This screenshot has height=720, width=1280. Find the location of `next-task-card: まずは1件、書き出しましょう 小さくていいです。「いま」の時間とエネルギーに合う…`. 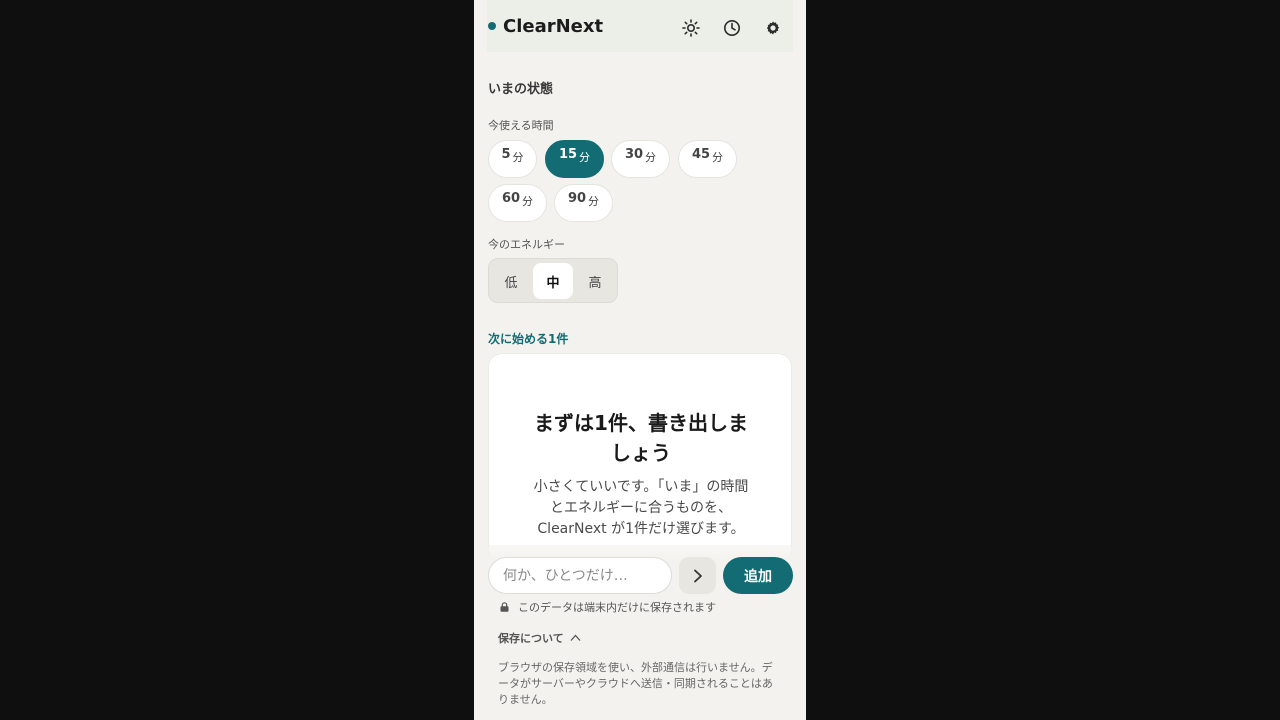

next-task-card: まずは1件、書き出しましょう 小さくていいです。「いま」の時間とエネルギーに合う… is located at coordinates (640, 458).